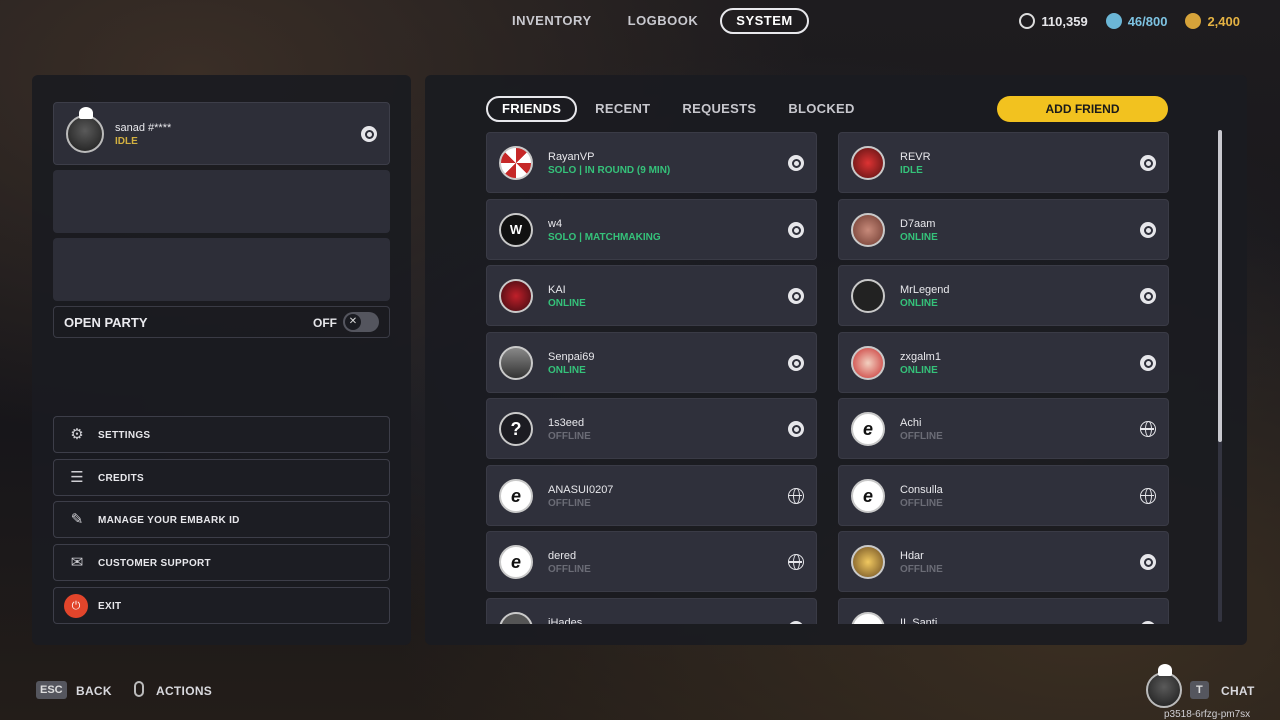 Image resolution: width=1280 pixels, height=720 pixels. Describe the element at coordinates (651, 229) in the screenshot. I see `friend-card: Ww4 SOLO | MATCHMAKING` at that location.